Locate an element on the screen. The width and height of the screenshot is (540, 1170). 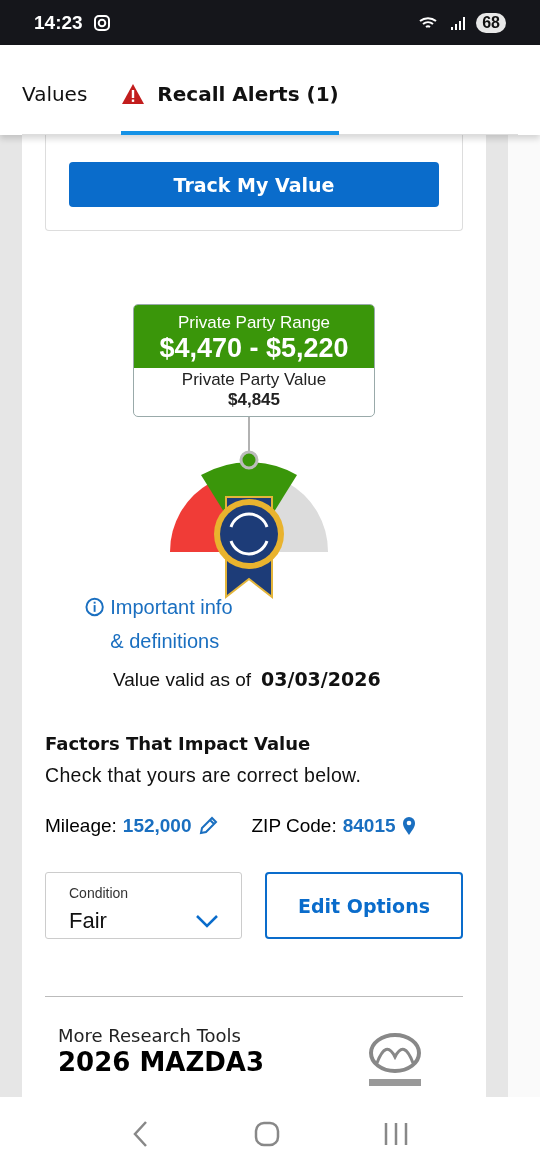
zip-label: ZIP Code: is located at coordinates (294, 826).